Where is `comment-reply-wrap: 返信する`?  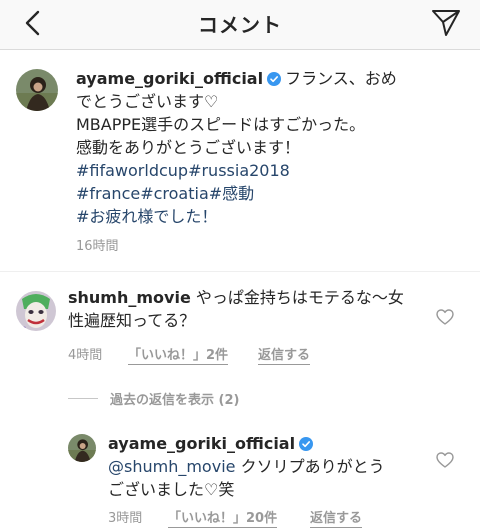 comment-reply-wrap: 返信する is located at coordinates (284, 354).